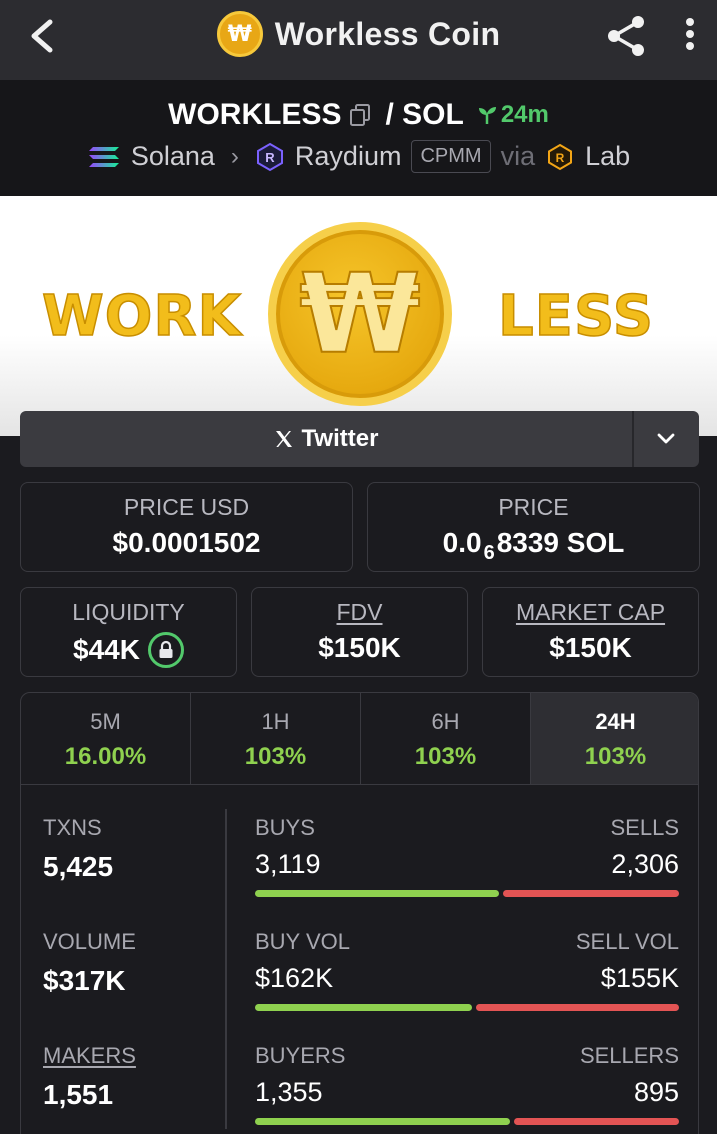 The width and height of the screenshot is (717, 1134). Describe the element at coordinates (445, 721) in the screenshot. I see `tab-6h-label: 6H` at that location.